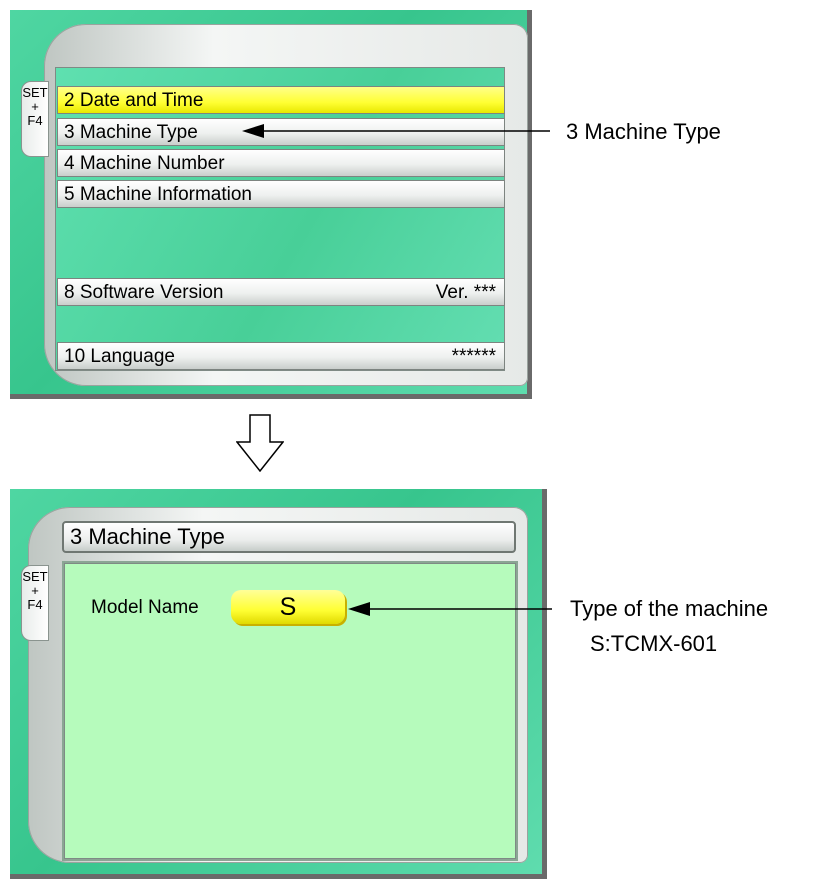 This screenshot has width=815, height=879. Describe the element at coordinates (253, 131) in the screenshot. I see `machine-type-callout-arrowhead` at that location.